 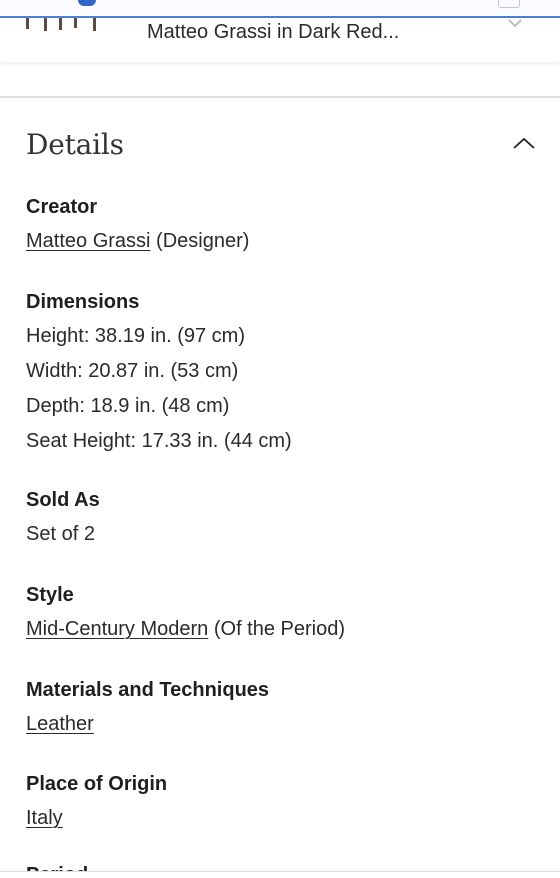 What do you see at coordinates (509, 4) in the screenshot?
I see `browser-control-fragment` at bounding box center [509, 4].